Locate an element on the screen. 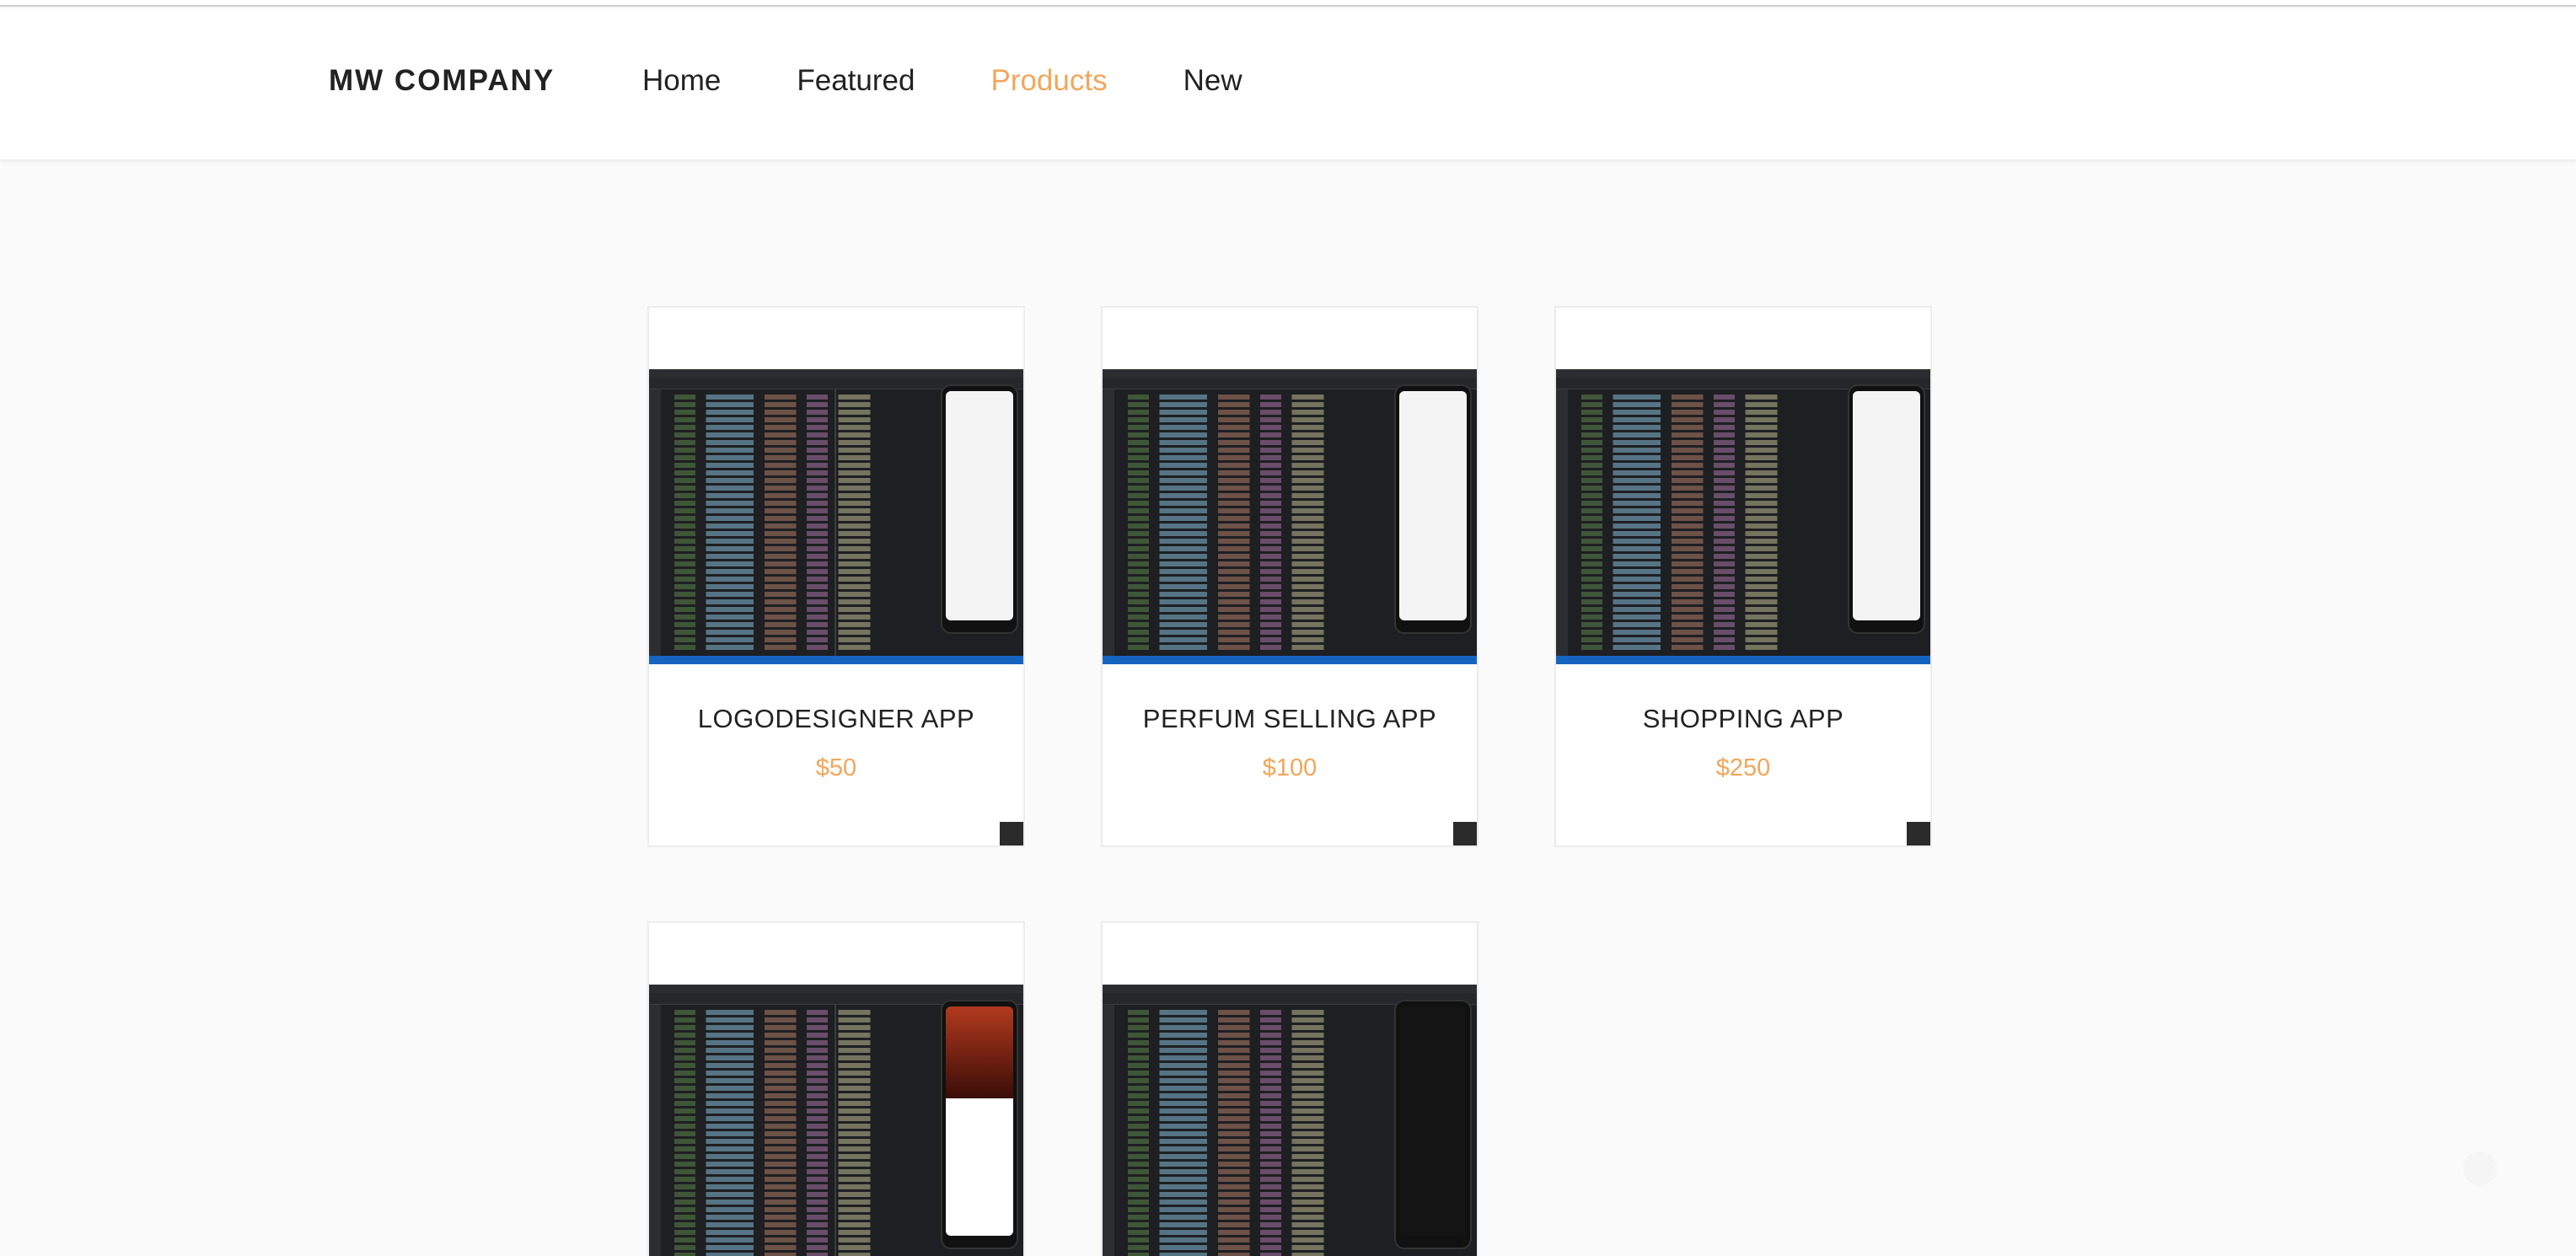 The image size is (2576, 1256). product-title: LOGODESIGNER APP is located at coordinates (836, 719).